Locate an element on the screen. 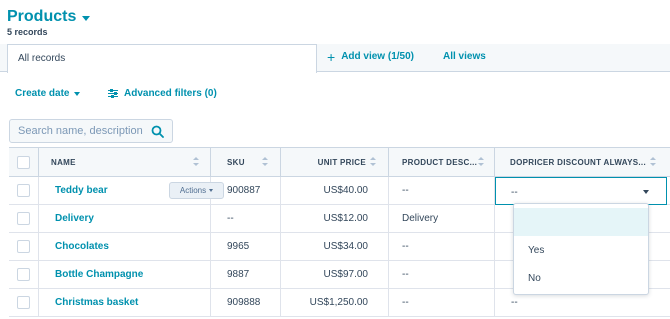 This screenshot has height=319, width=670. view-tabs: All records + Add view (1/50) All views is located at coordinates (335, 58).